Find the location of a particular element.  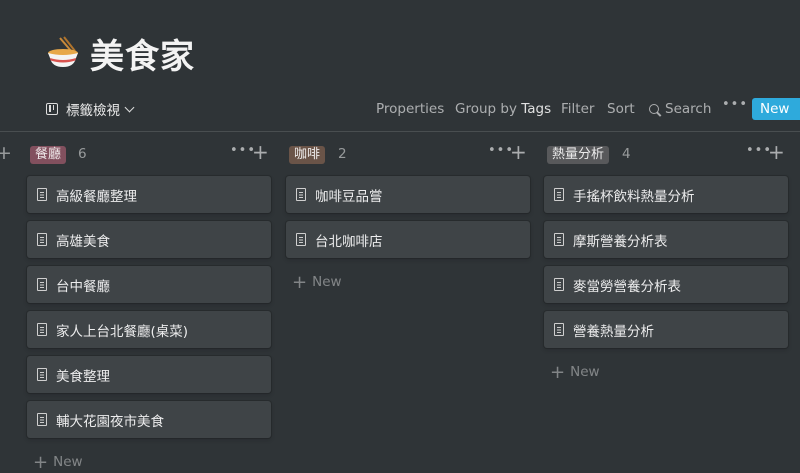

column-header: 熱量分析 4 ••• + is located at coordinates (666, 154).